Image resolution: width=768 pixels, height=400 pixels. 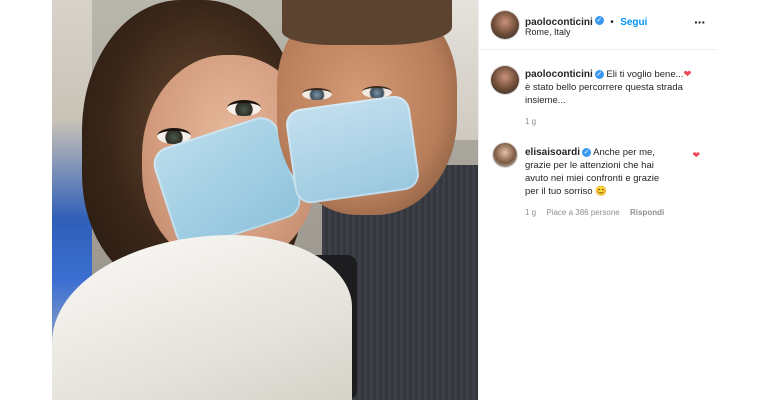 I want to click on man-face-mask, so click(x=352, y=149).